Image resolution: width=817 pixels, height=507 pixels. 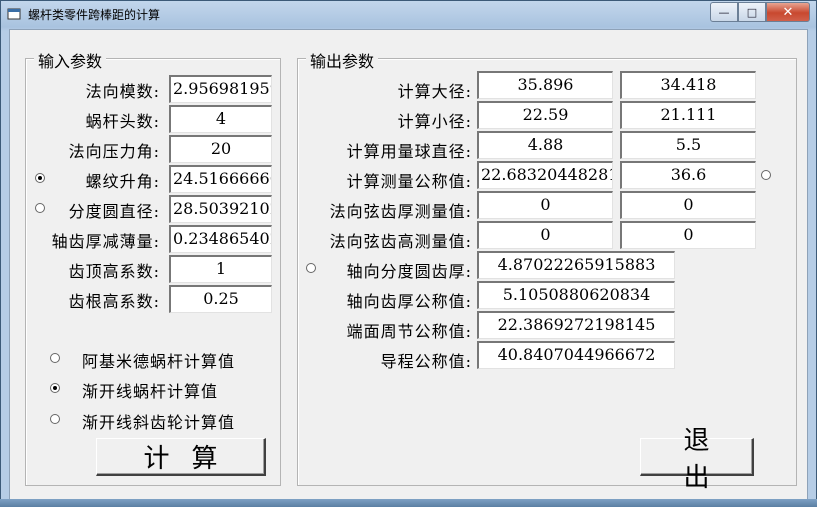 What do you see at coordinates (576, 295) in the screenshot?
I see `axial-thickness-nominal-value: 5.1050880620834` at bounding box center [576, 295].